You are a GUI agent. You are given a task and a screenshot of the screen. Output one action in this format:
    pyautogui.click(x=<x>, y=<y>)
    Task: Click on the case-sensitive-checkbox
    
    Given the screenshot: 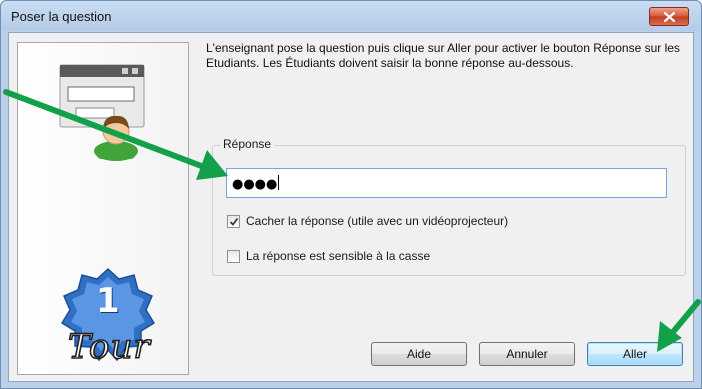 What is the action you would take?
    pyautogui.click(x=233, y=256)
    